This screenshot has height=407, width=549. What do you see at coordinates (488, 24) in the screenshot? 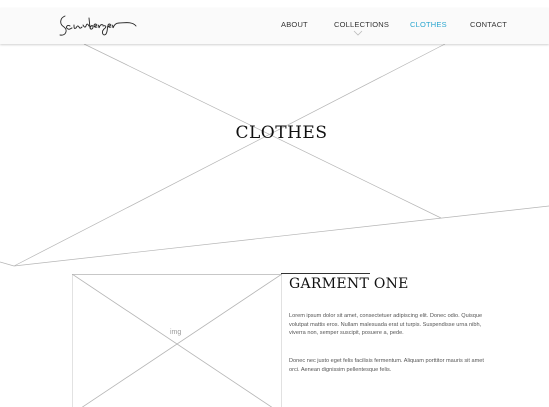
I see `nav-contact: CONTACT` at bounding box center [488, 24].